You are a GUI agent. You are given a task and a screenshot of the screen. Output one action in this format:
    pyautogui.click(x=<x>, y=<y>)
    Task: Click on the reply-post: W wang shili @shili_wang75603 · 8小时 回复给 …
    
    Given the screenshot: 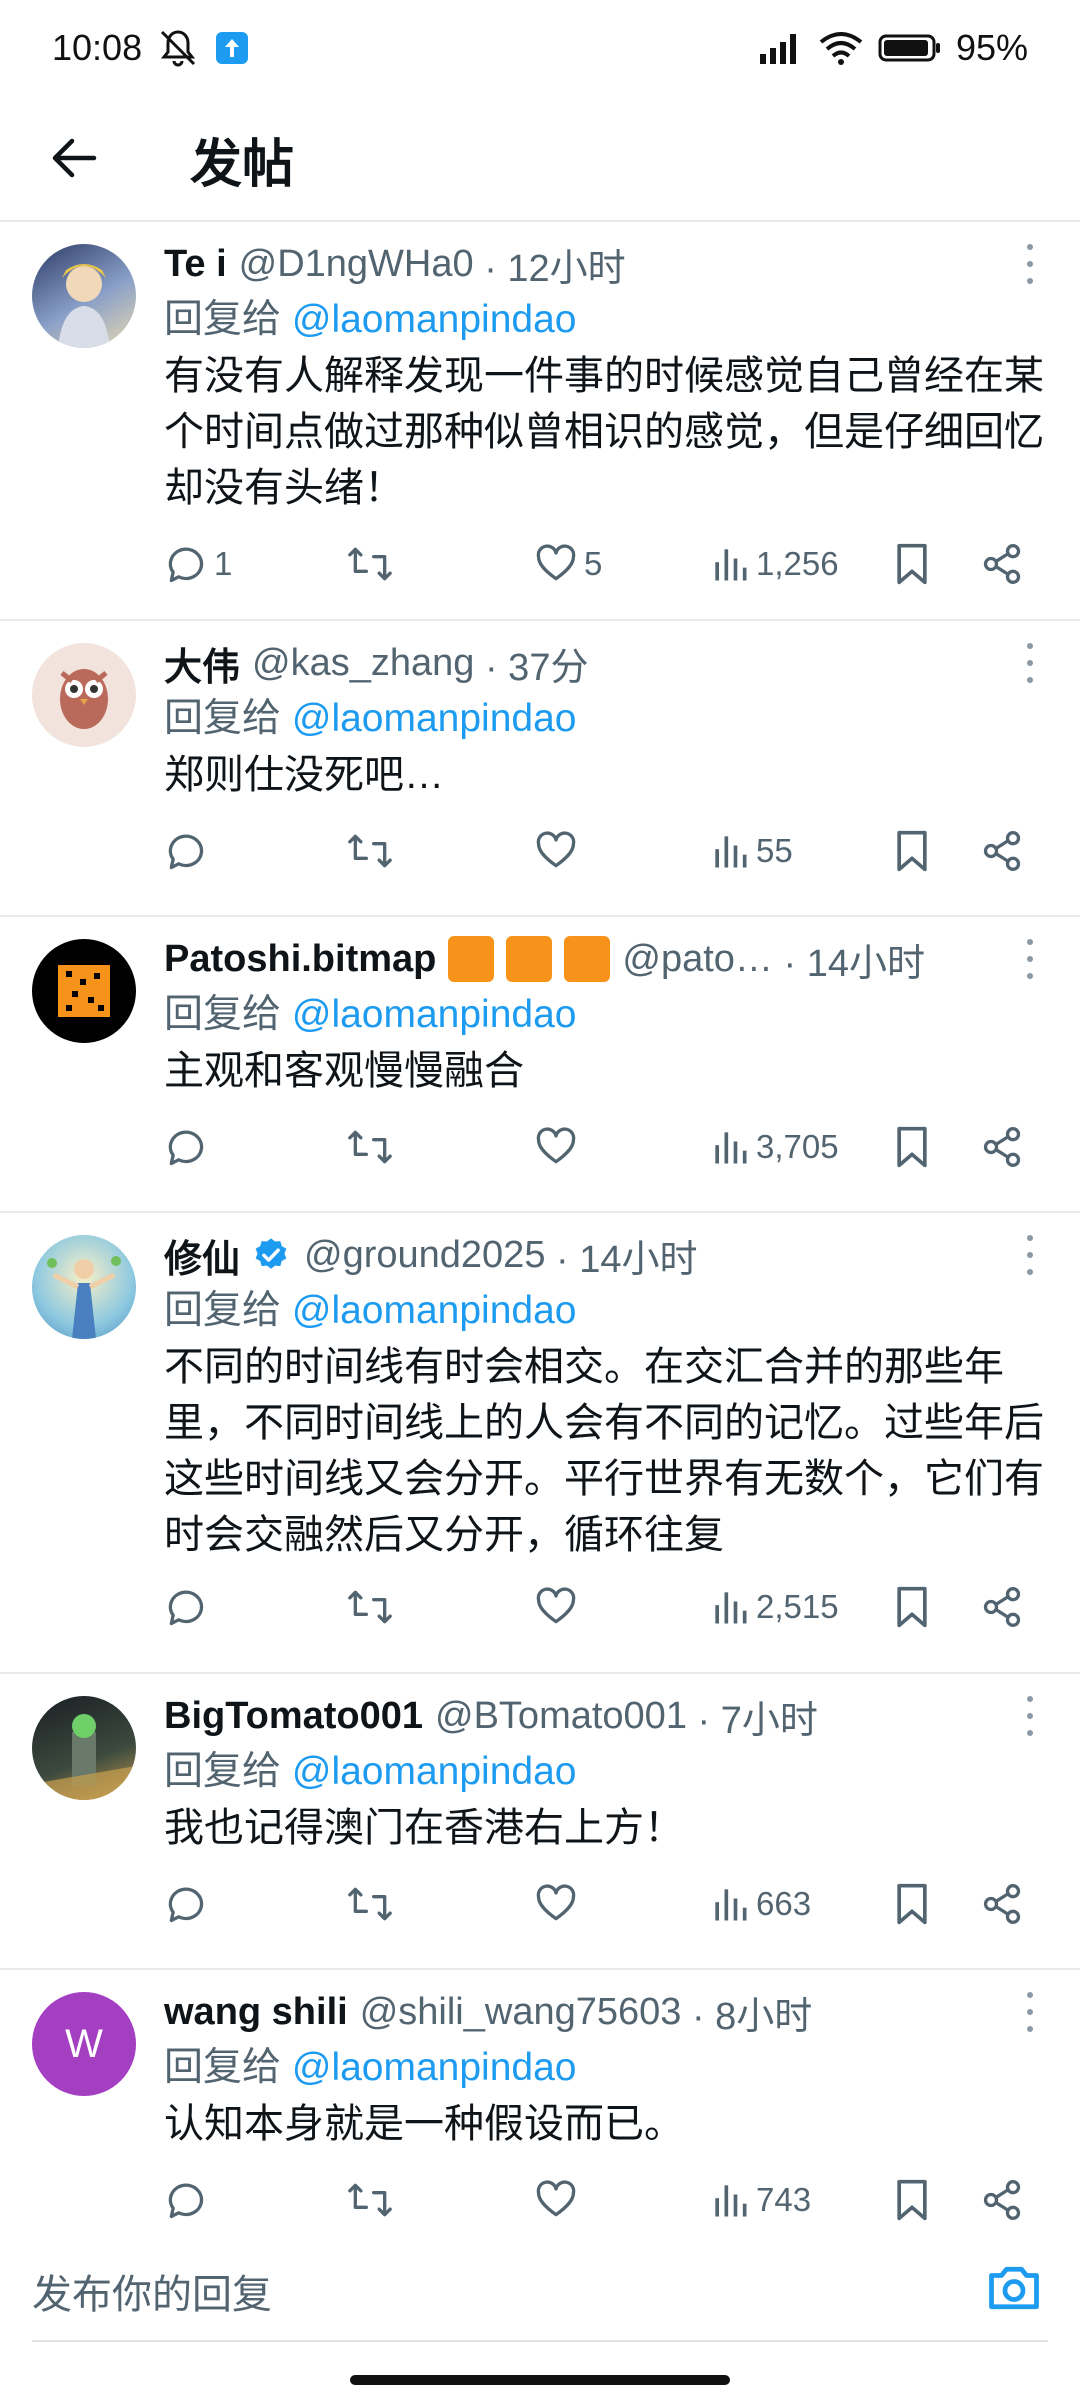 What is the action you would take?
    pyautogui.click(x=540, y=2096)
    